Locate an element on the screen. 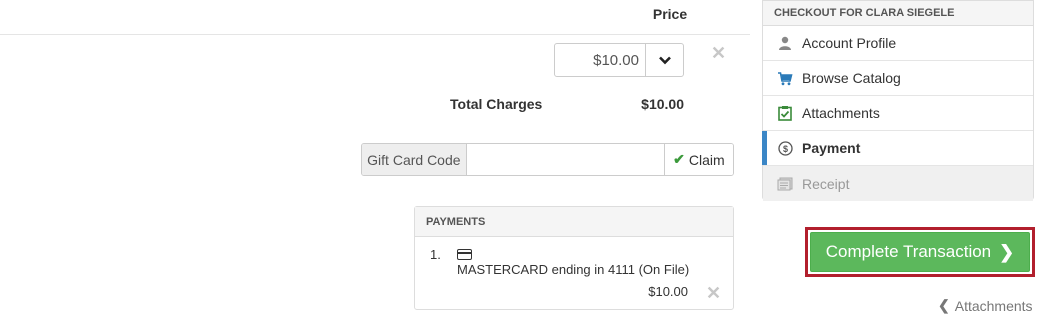 The width and height of the screenshot is (1053, 331). nav-item-label: Receipt is located at coordinates (826, 183).